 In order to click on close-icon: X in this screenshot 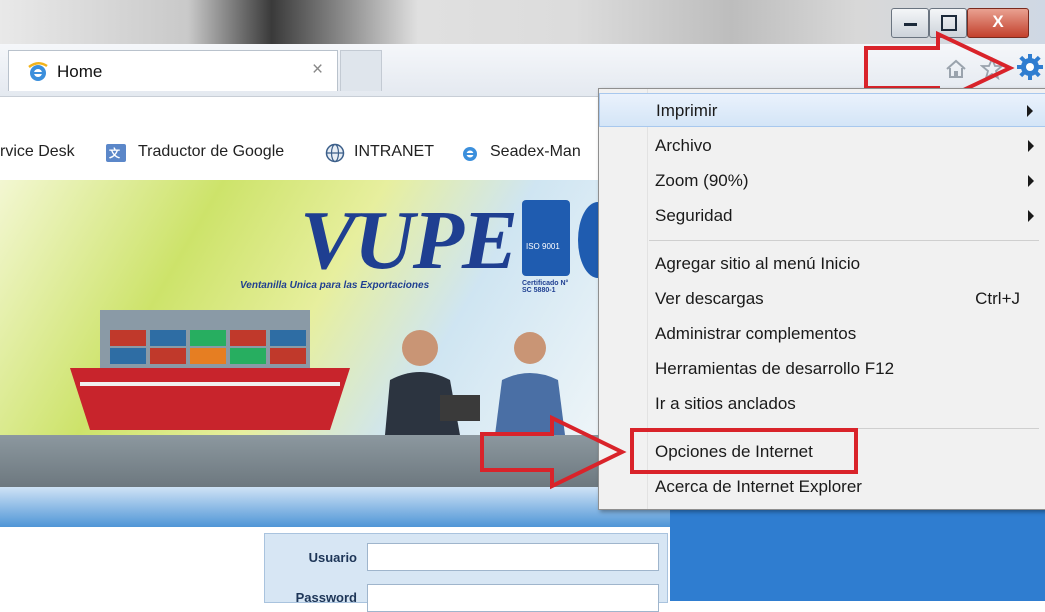, I will do `click(998, 21)`.